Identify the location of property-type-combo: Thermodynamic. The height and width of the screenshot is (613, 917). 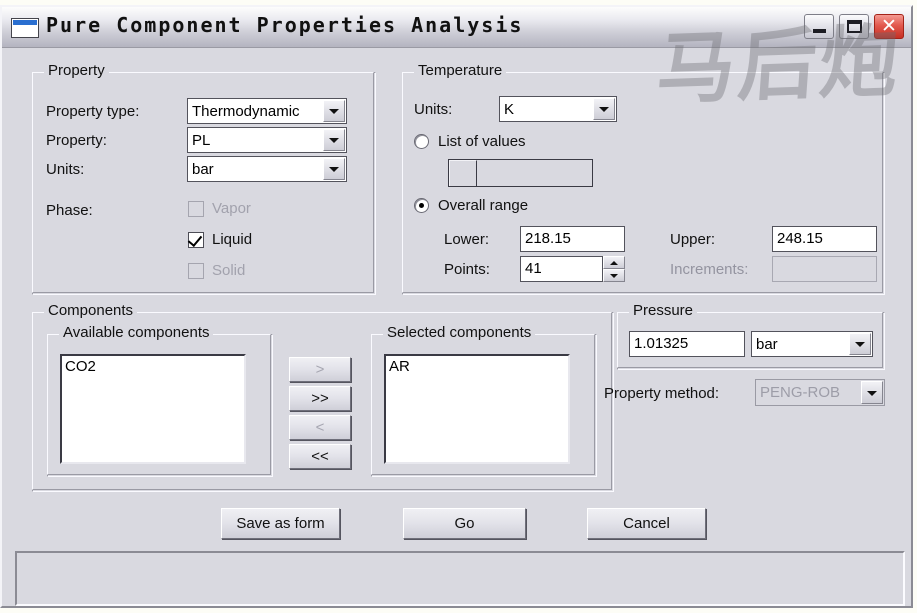
(267, 111).